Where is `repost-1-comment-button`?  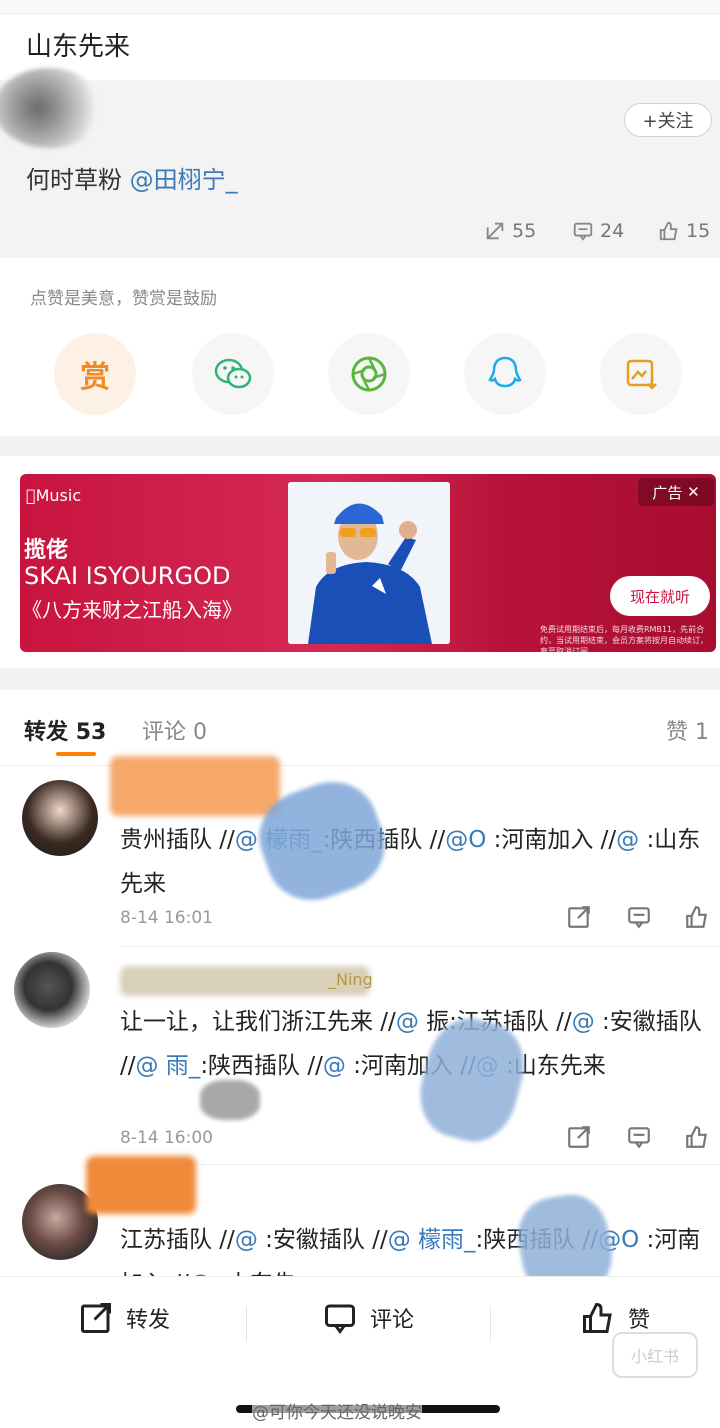 repost-1-comment-button is located at coordinates (639, 919).